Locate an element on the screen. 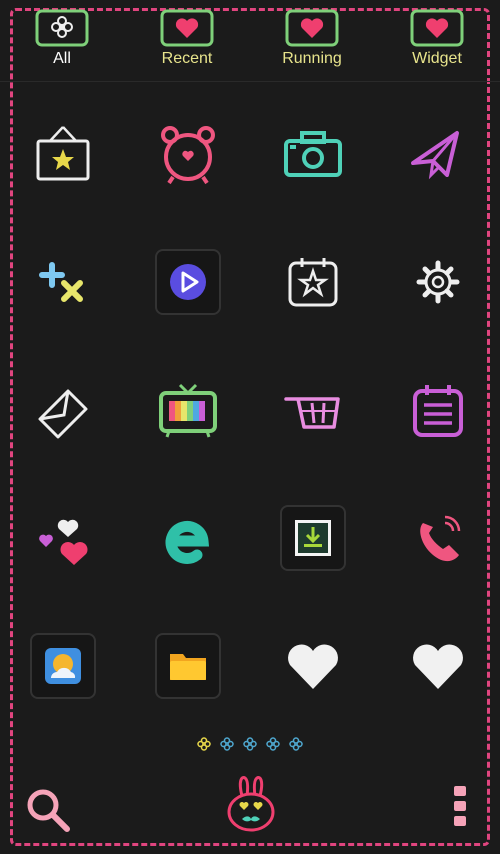  app-phone is located at coordinates (437, 538).